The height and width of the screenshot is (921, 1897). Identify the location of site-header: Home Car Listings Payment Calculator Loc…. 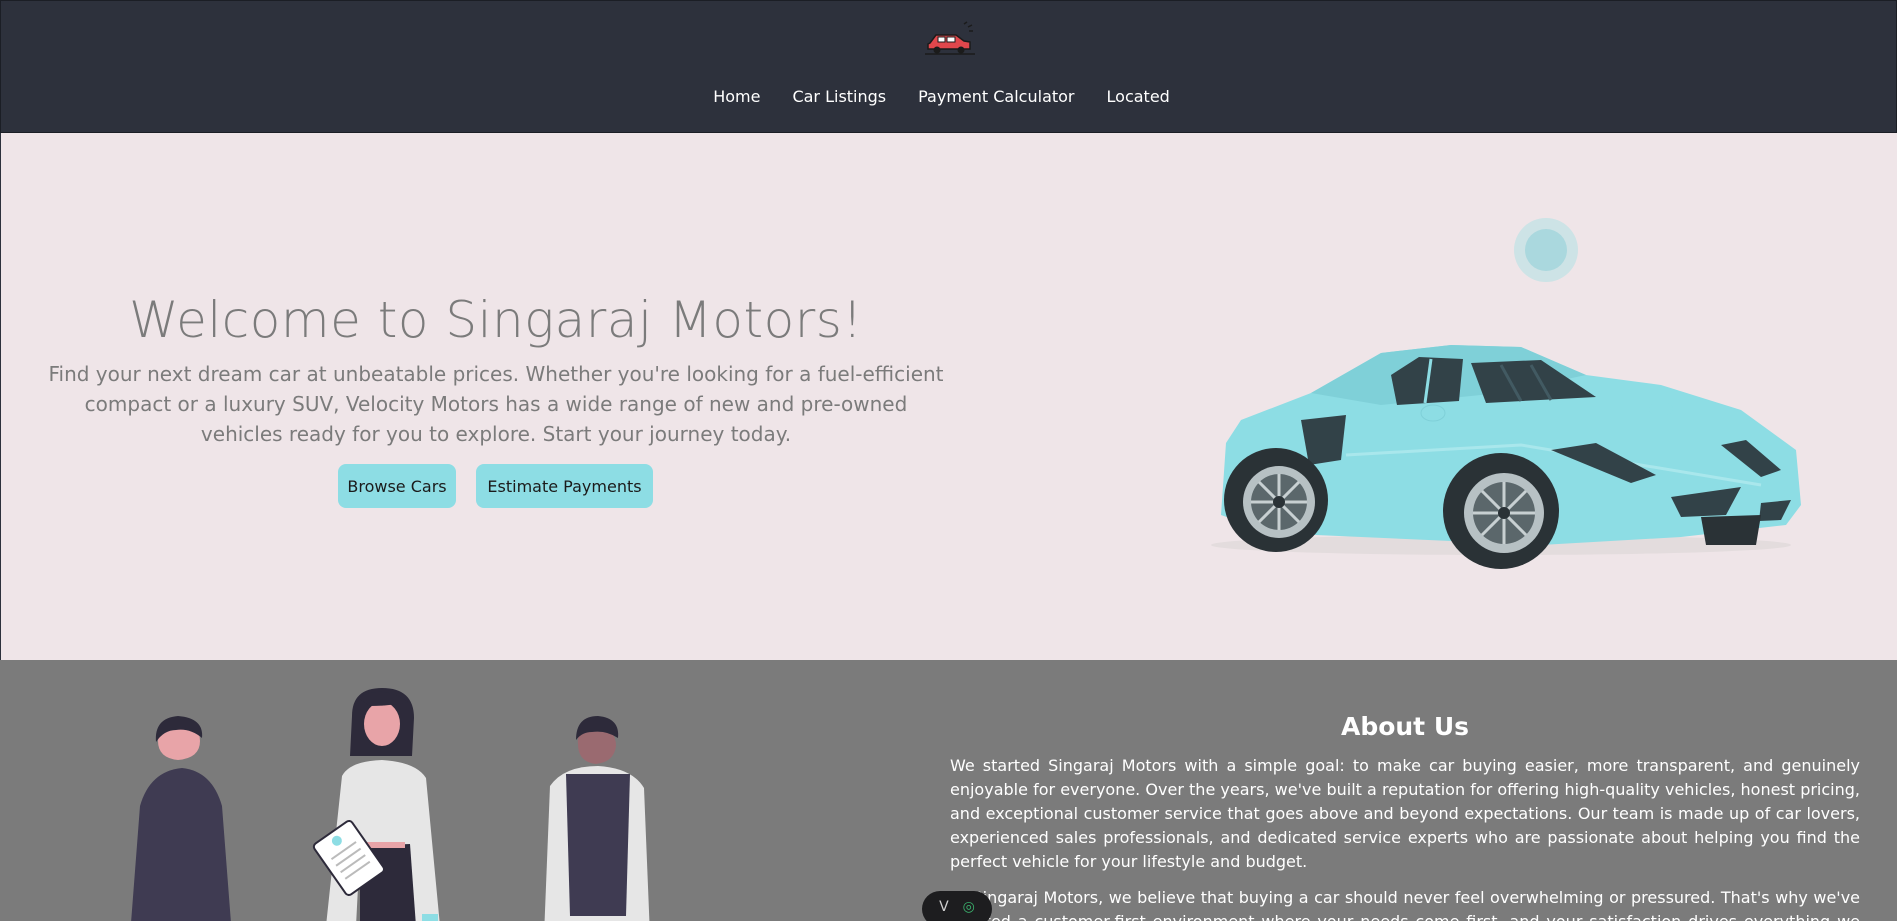
(948, 66).